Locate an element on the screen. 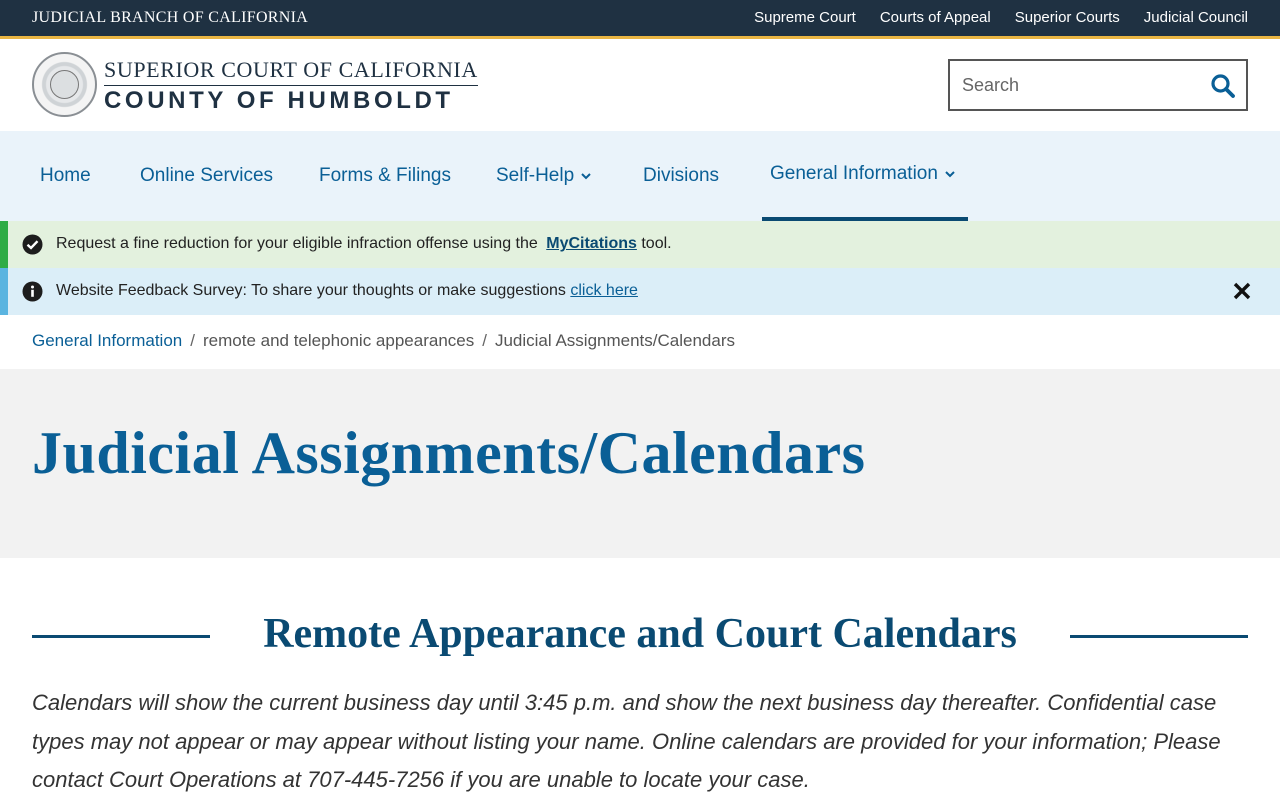 This screenshot has height=800, width=1280. search-box is located at coordinates (1098, 85).